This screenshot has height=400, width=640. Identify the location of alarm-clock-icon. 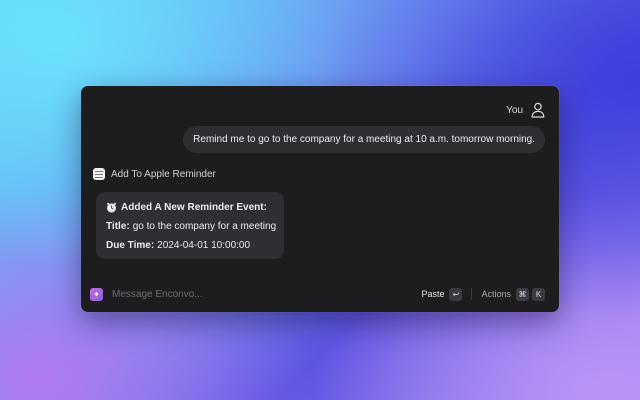
(111, 207).